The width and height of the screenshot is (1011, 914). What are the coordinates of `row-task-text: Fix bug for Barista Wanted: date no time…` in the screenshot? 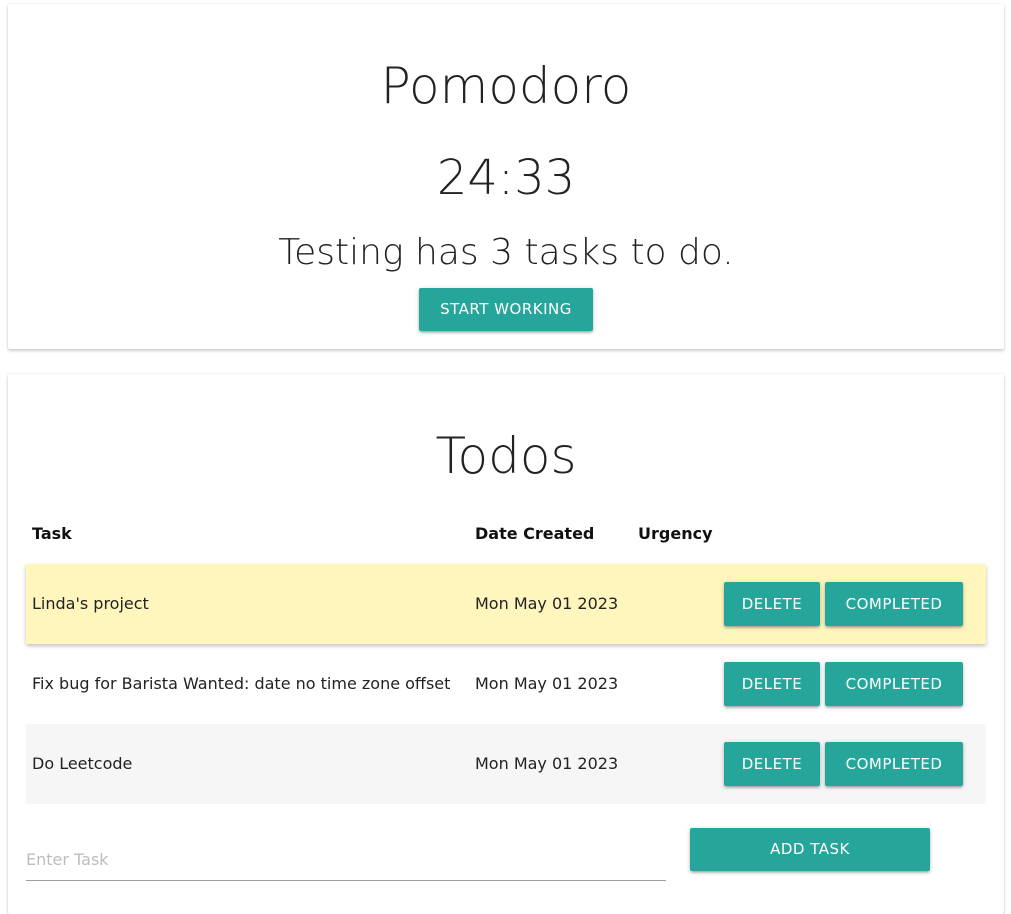 It's located at (241, 683).